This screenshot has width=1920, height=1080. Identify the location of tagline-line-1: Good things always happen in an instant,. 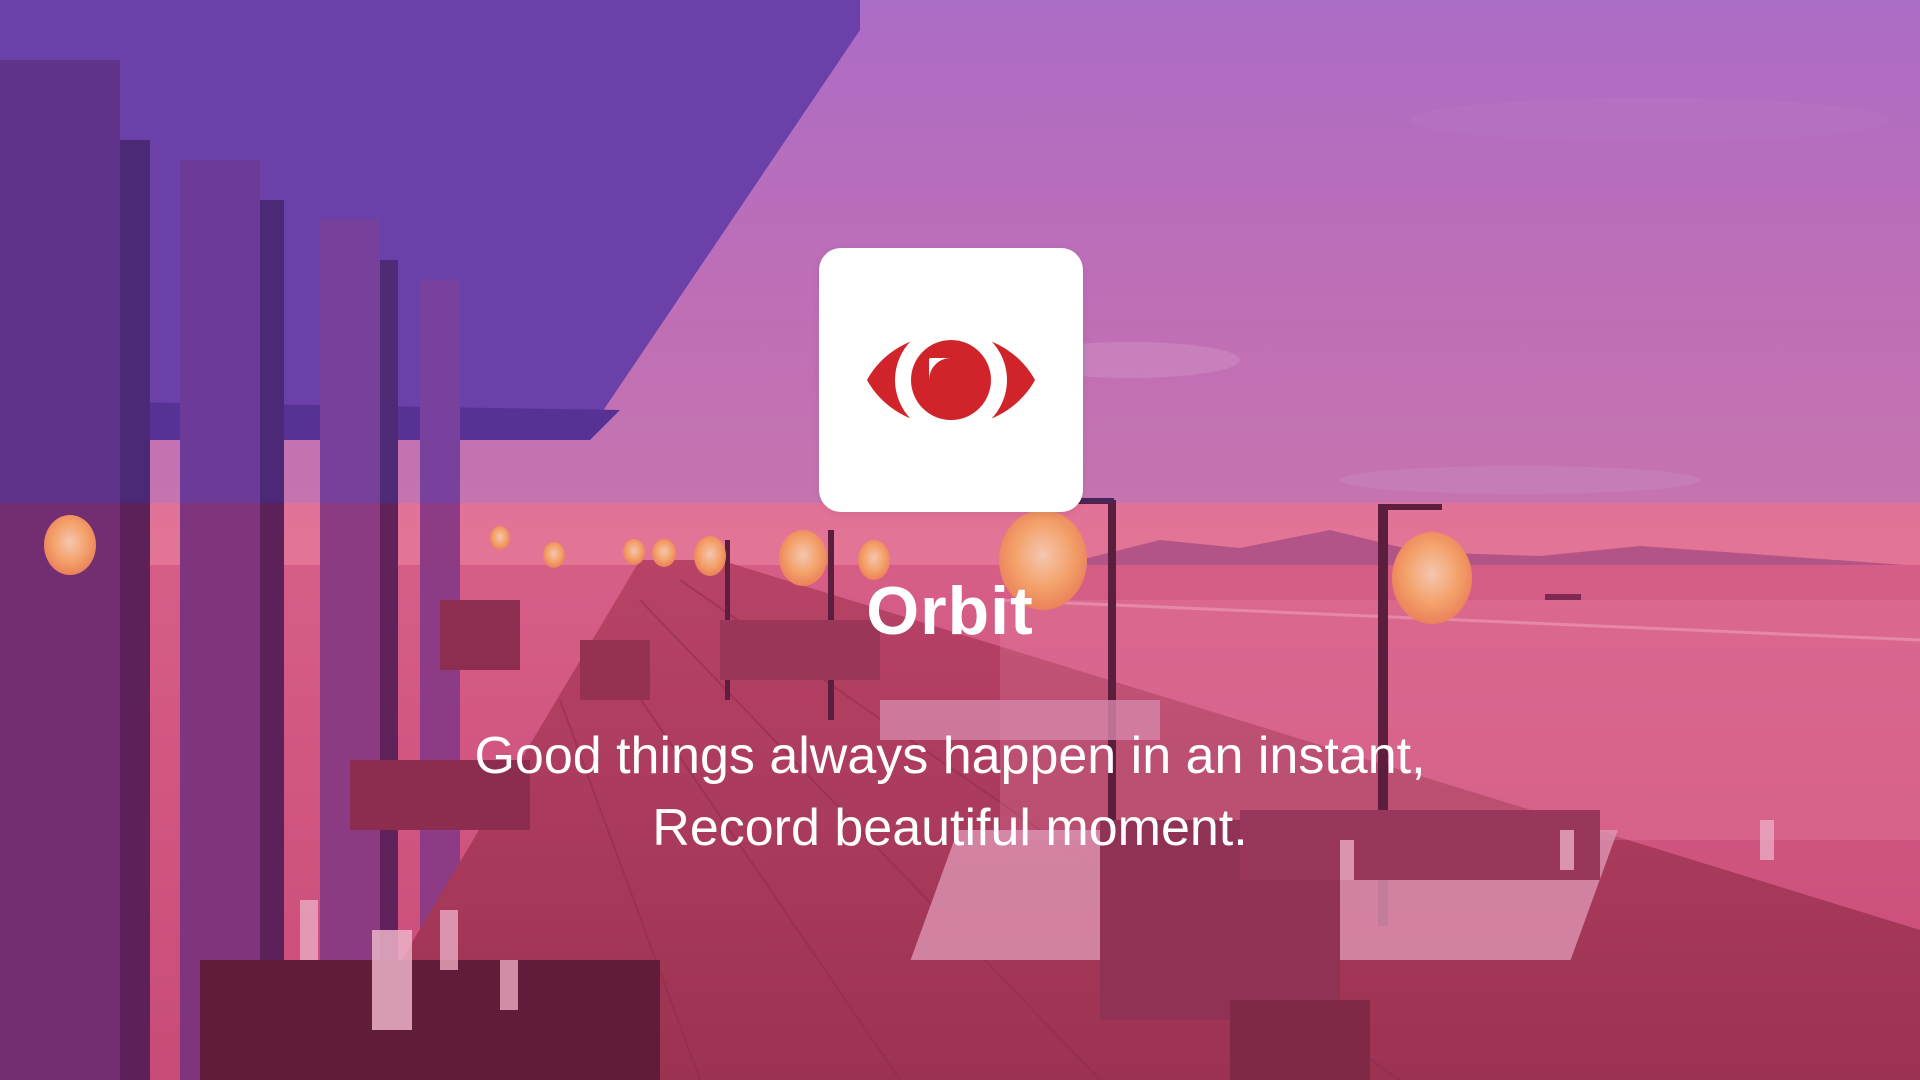
(950, 756).